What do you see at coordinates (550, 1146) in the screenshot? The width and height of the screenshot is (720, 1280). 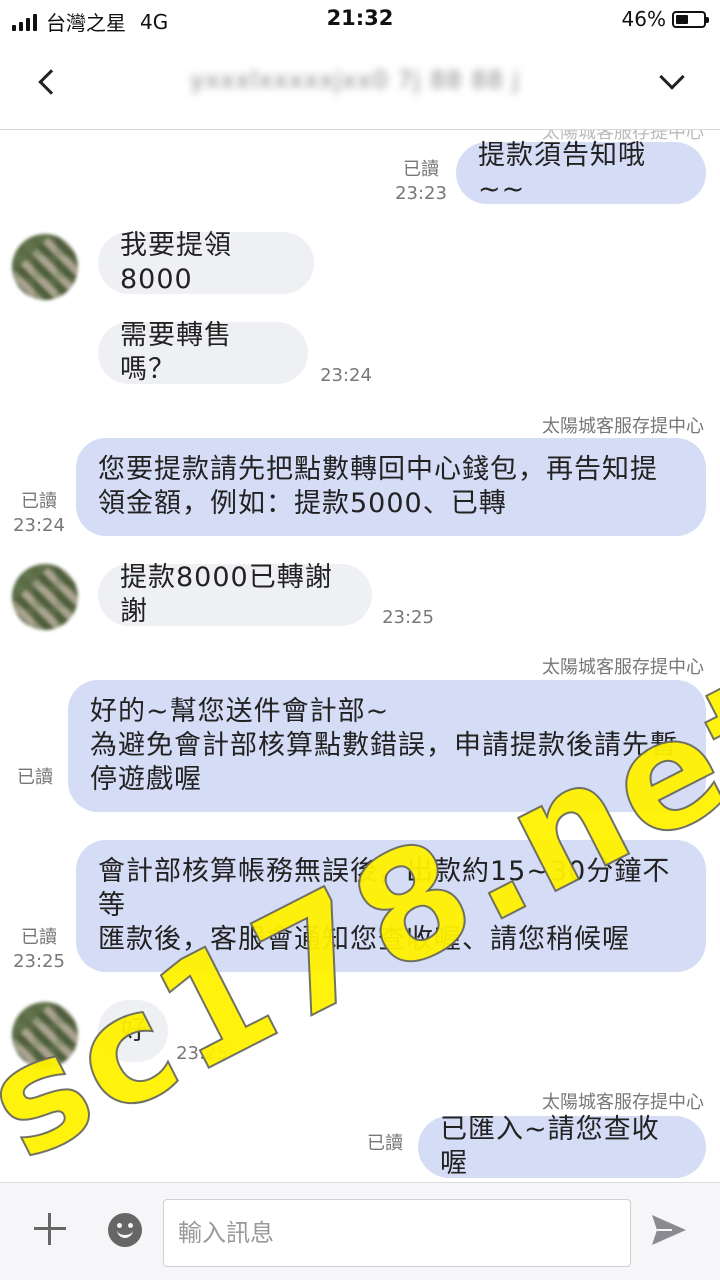 I see `message-text: 已匯入~請您查收喔` at bounding box center [550, 1146].